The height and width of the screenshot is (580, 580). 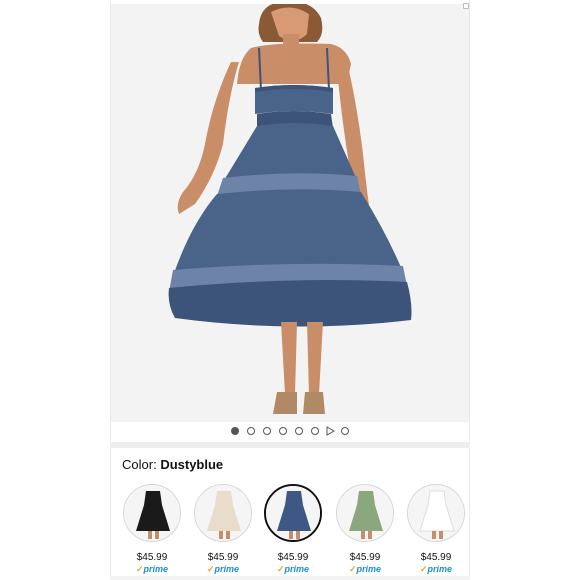 I want to click on selected-color-name: Dustyblue, so click(x=192, y=464).